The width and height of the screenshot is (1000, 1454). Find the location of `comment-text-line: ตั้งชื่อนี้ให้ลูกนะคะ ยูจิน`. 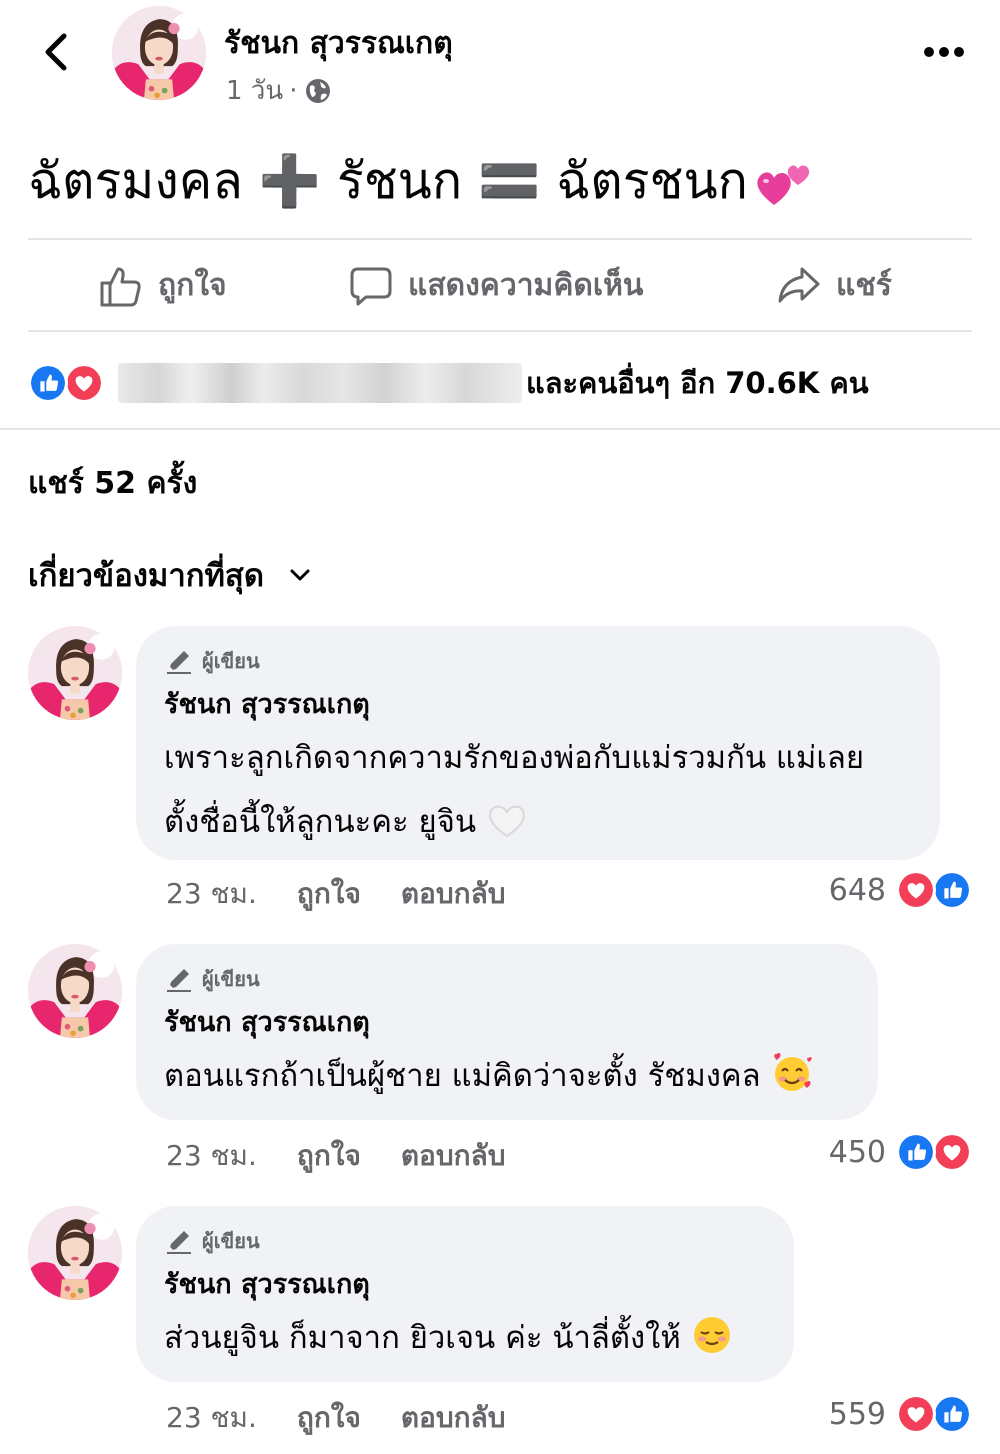

comment-text-line: ตั้งชื่อนี้ให้ลูกนะคะ ยูจิน is located at coordinates (538, 822).